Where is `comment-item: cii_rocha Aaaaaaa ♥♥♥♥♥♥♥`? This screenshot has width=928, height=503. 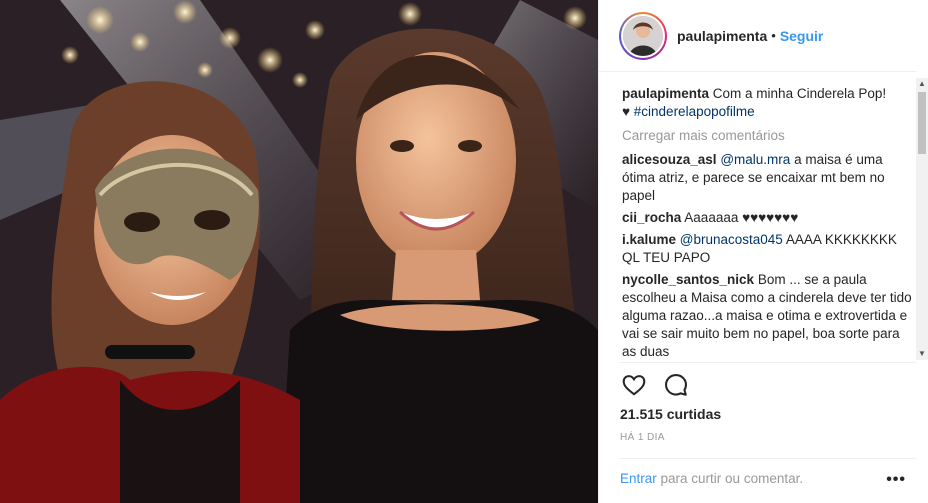
comment-item: cii_rocha Aaaaaaa ♥♥♥♥♥♥♥ is located at coordinates (768, 218).